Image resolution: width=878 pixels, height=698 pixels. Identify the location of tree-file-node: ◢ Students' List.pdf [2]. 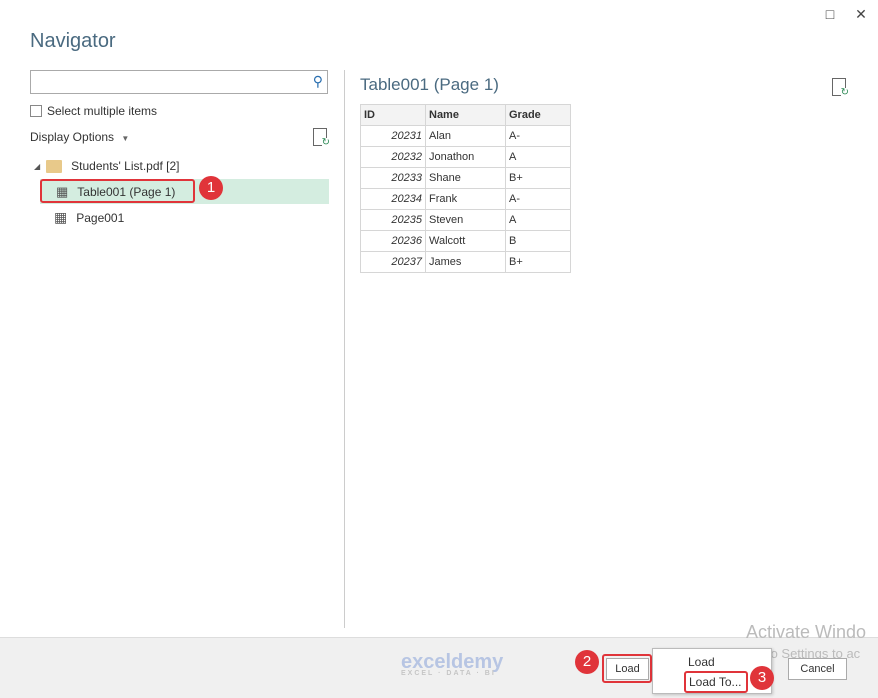
(107, 166).